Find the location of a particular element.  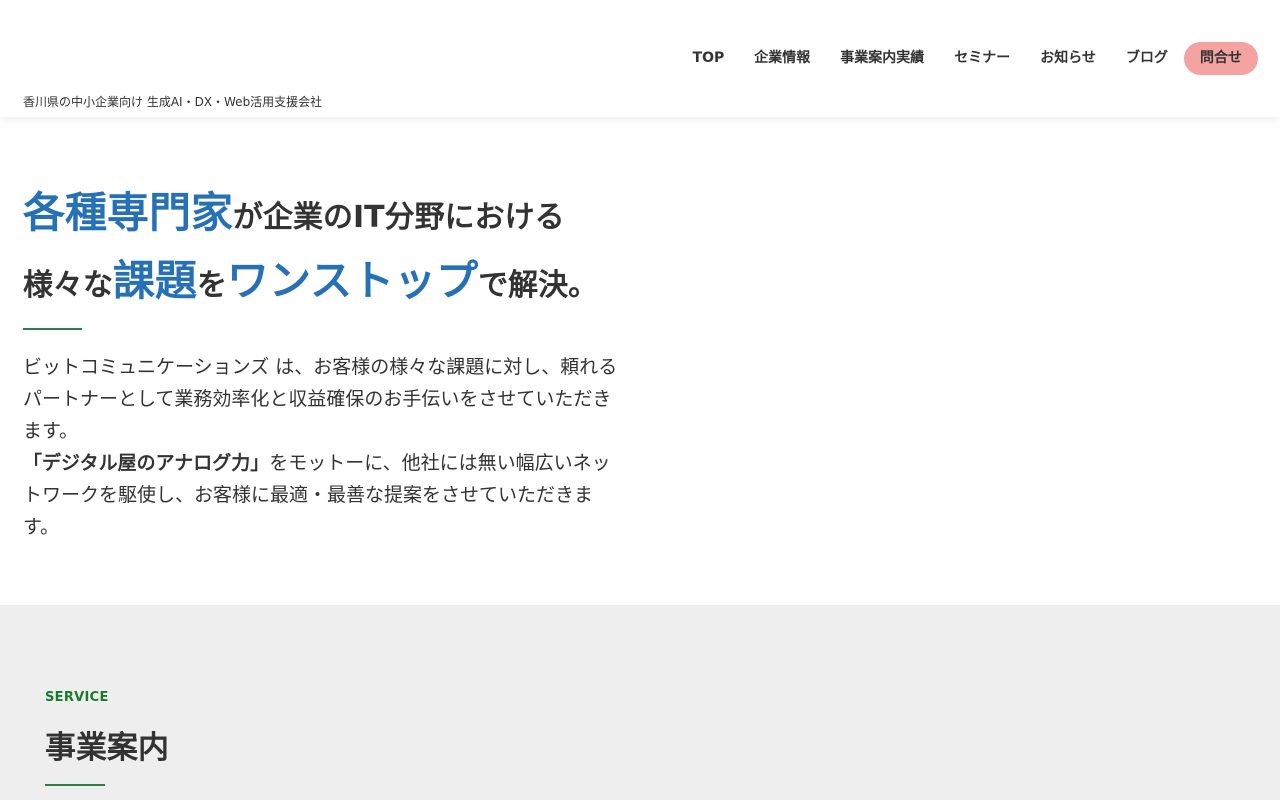

global-nav: TOP 企業情報 事業案内実績 セミナー お知らせ ブログ 問合せ is located at coordinates (968, 58).